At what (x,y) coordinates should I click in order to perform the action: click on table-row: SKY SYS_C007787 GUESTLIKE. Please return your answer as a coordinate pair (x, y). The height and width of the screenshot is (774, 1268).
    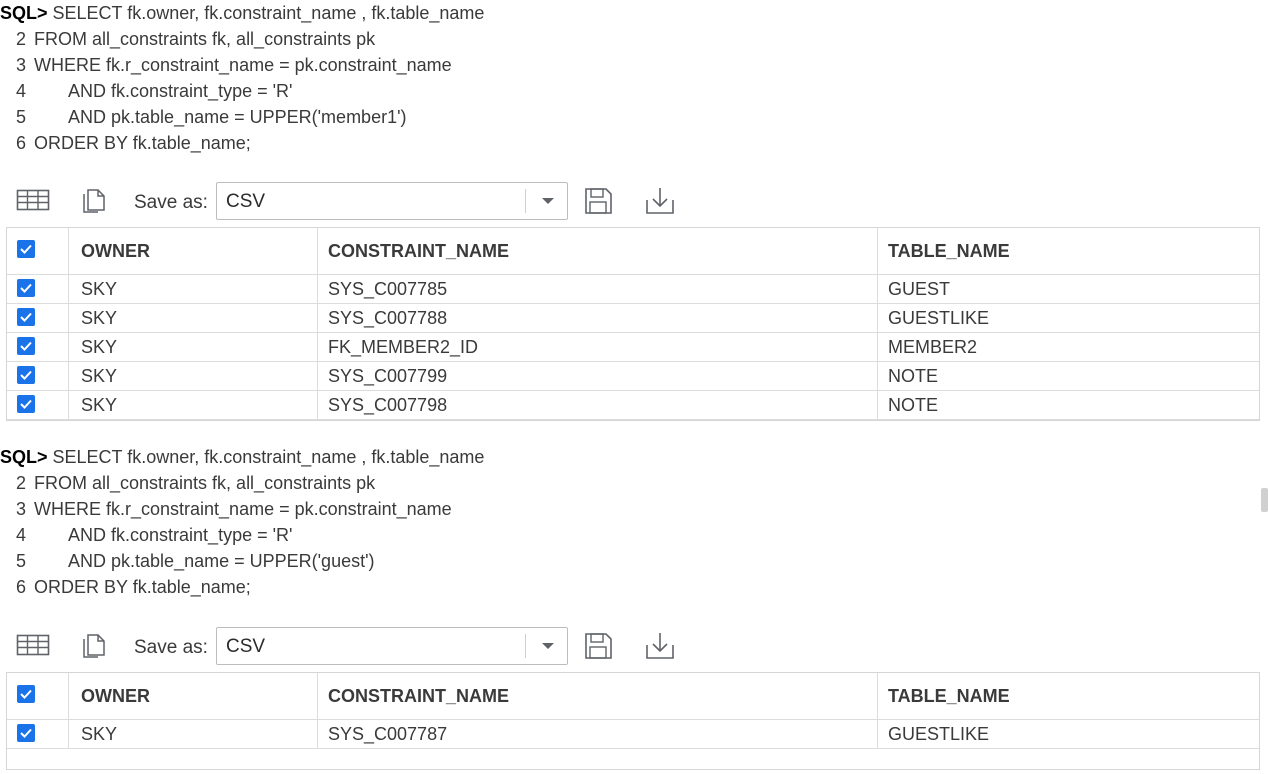
    Looking at the image, I should click on (633, 734).